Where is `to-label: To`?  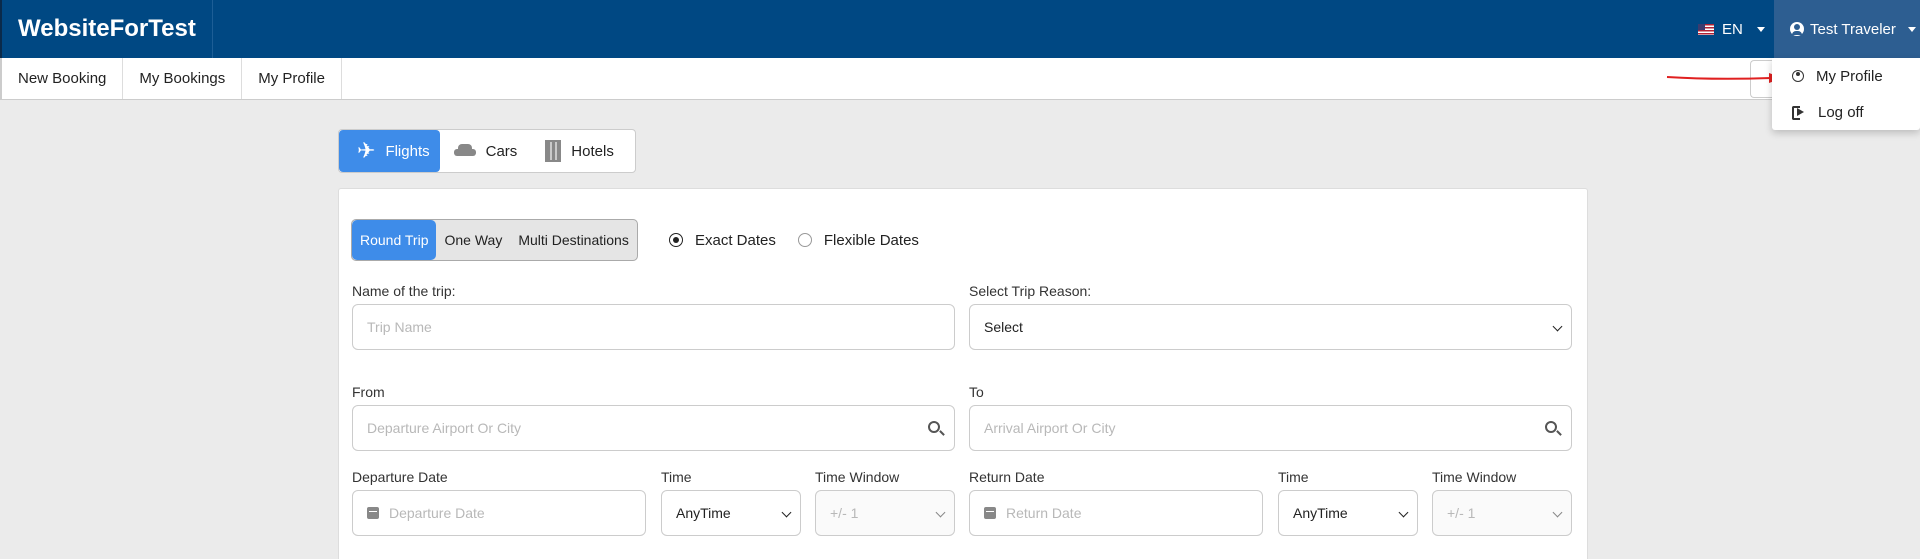
to-label: To is located at coordinates (976, 392).